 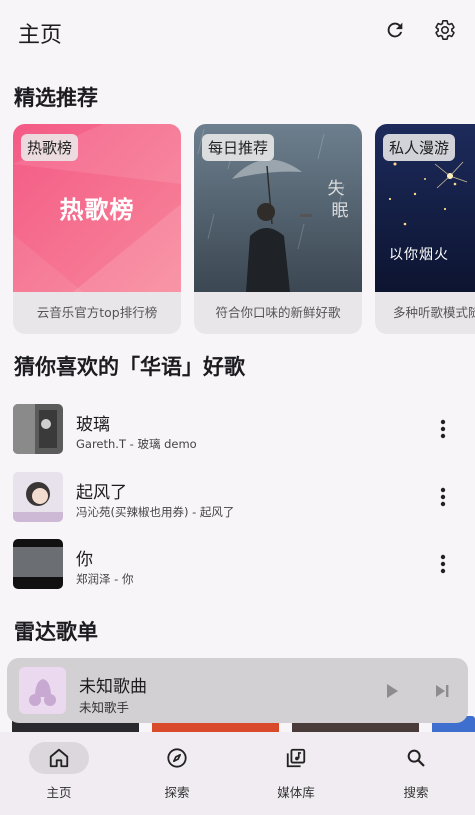 I want to click on nav-item-home: 主页, so click(x=59, y=773).